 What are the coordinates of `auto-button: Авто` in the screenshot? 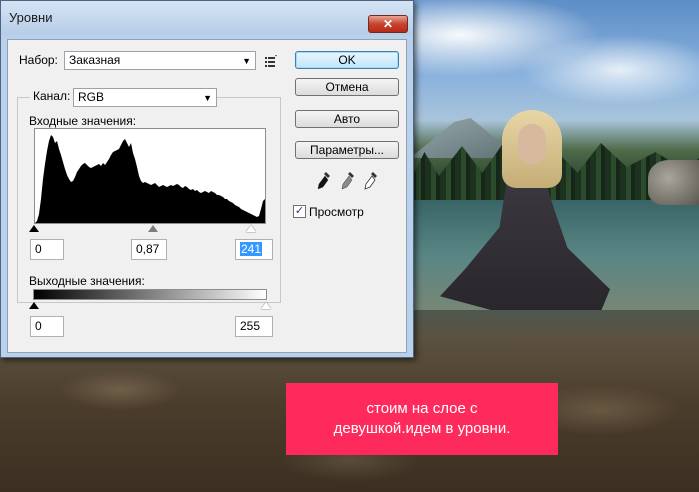 It's located at (347, 119).